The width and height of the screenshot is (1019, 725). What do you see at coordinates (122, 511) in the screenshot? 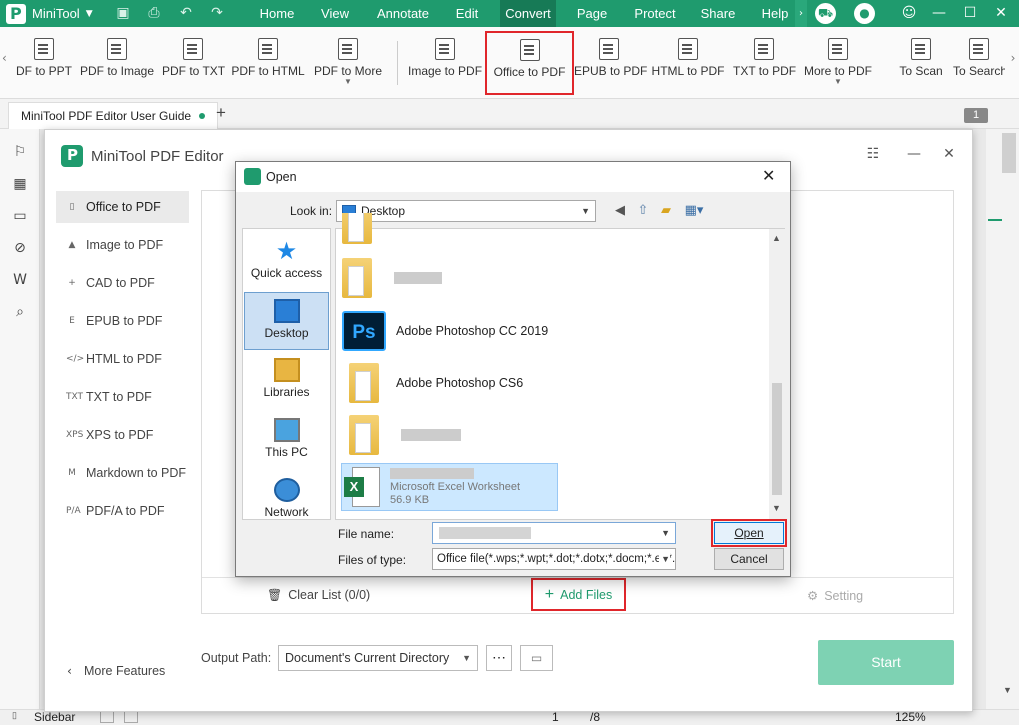
I see `nav-pdfa-to-pdf: P/A PDF/A to PDF` at bounding box center [122, 511].